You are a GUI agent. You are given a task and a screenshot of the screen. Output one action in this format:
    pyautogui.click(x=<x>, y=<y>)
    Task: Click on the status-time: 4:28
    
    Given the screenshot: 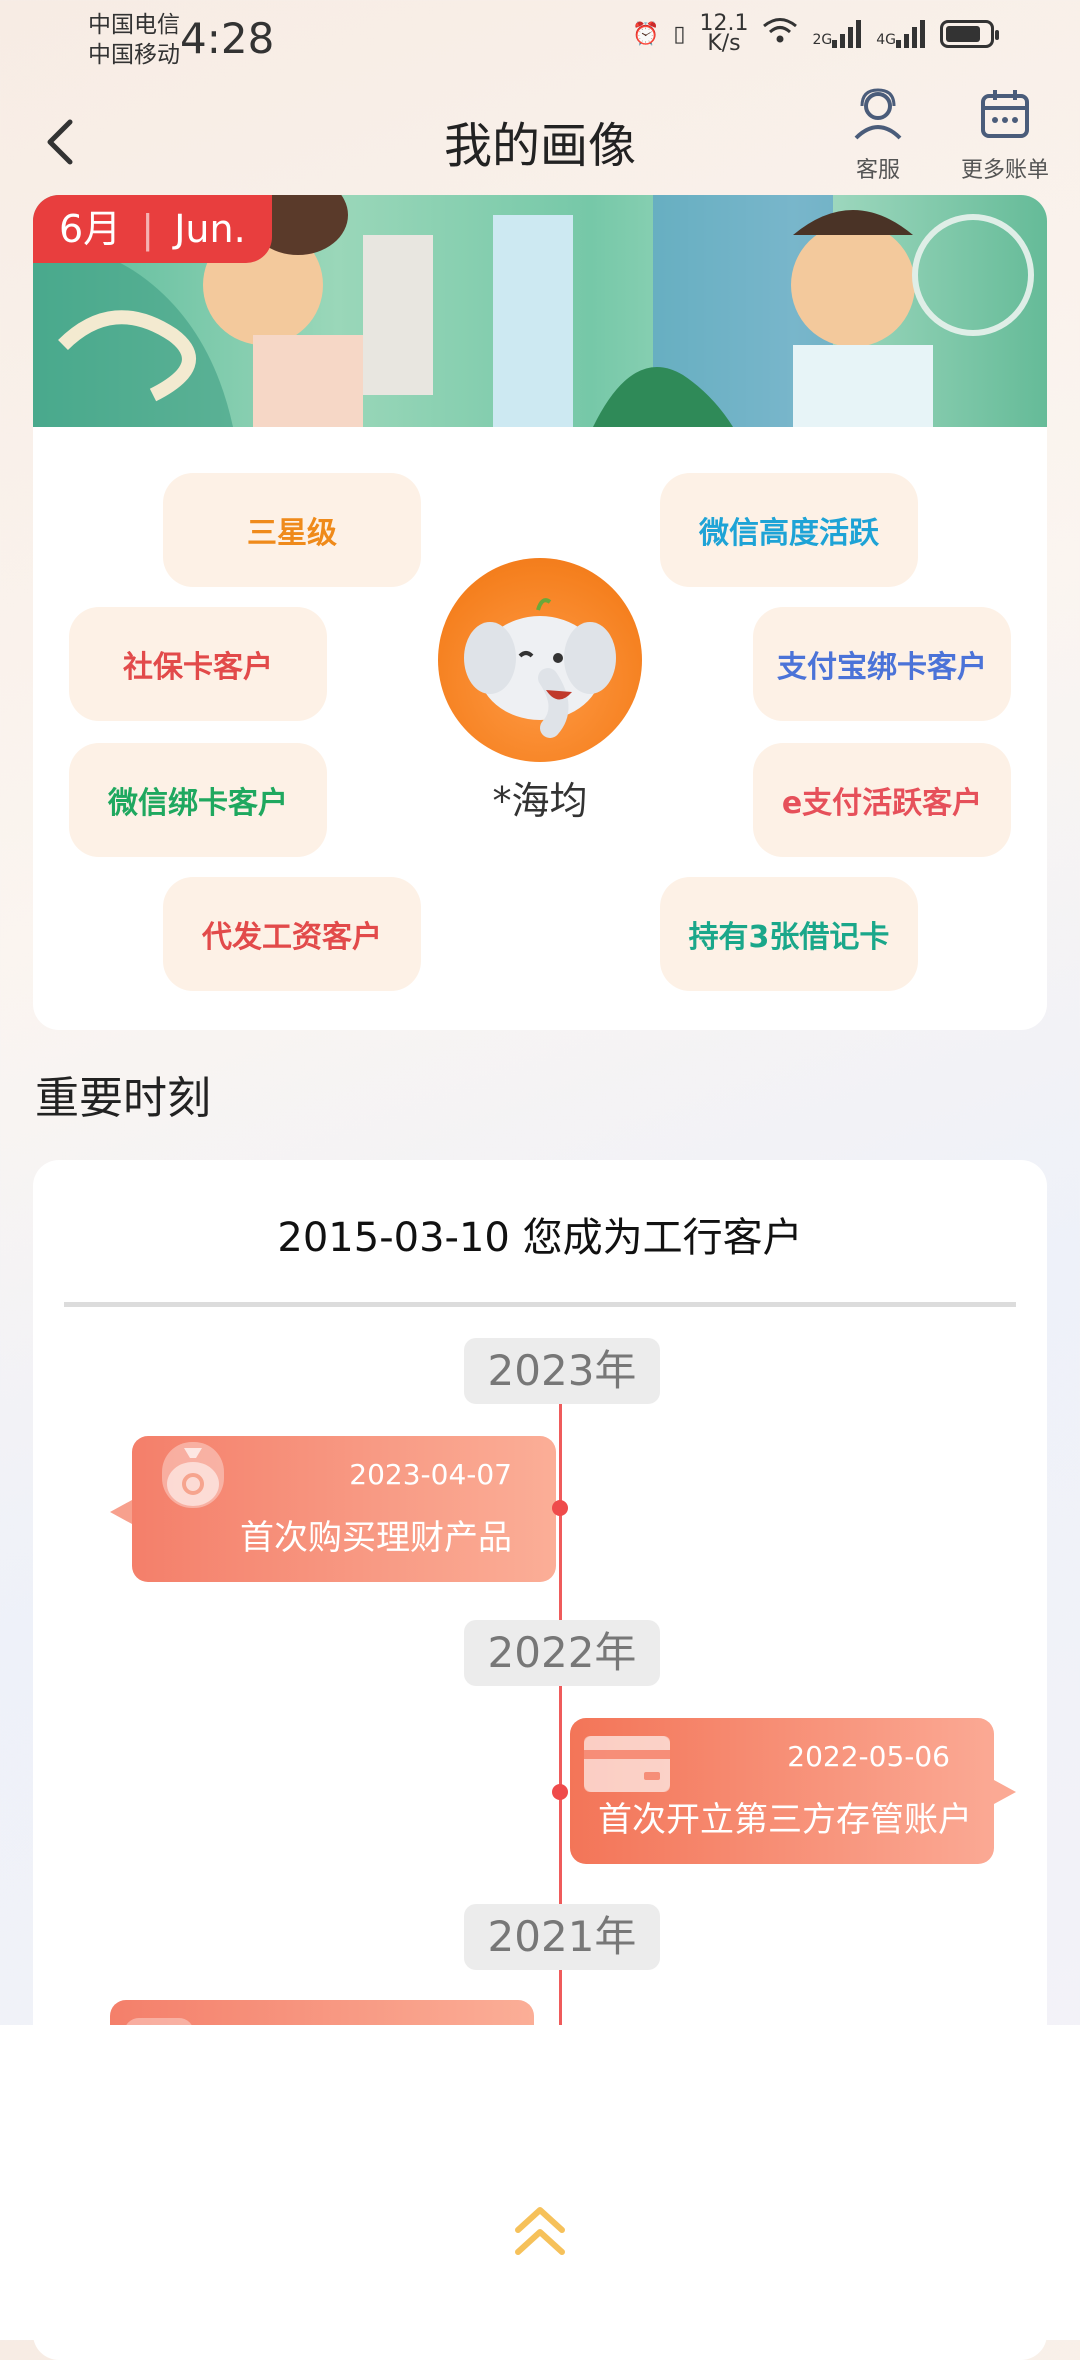 What is the action you would take?
    pyautogui.click(x=227, y=38)
    